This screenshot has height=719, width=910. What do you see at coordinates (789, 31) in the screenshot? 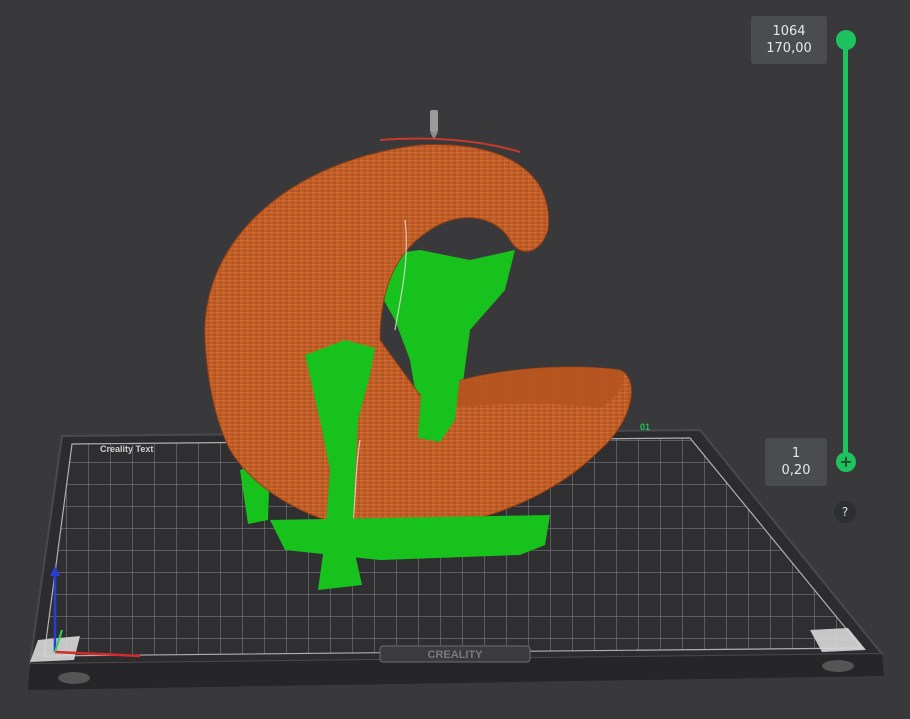
I see `layer-top-number: 1064` at bounding box center [789, 31].